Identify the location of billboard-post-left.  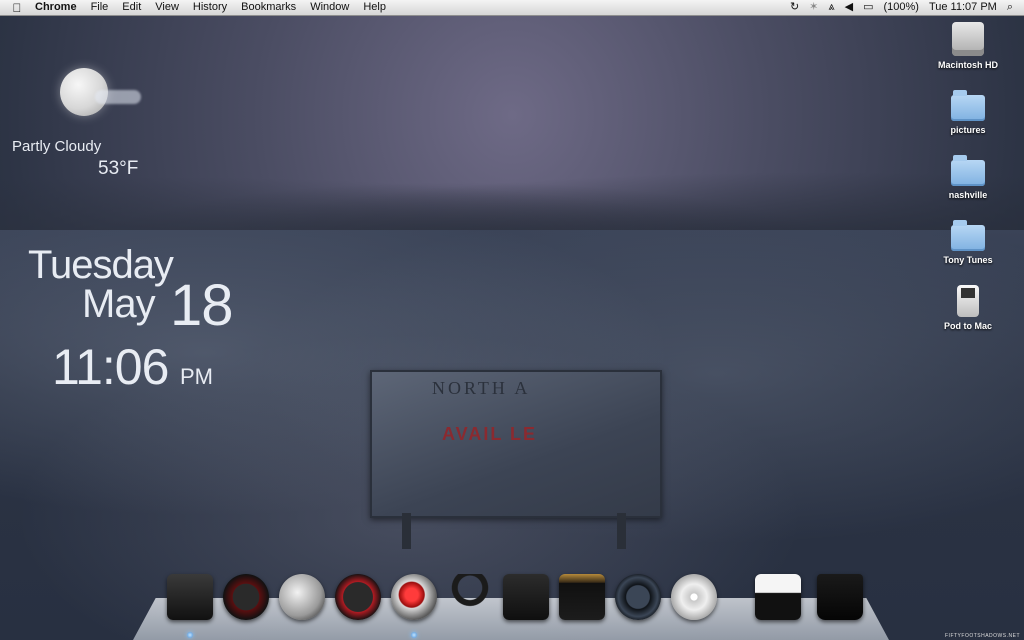
(406, 531).